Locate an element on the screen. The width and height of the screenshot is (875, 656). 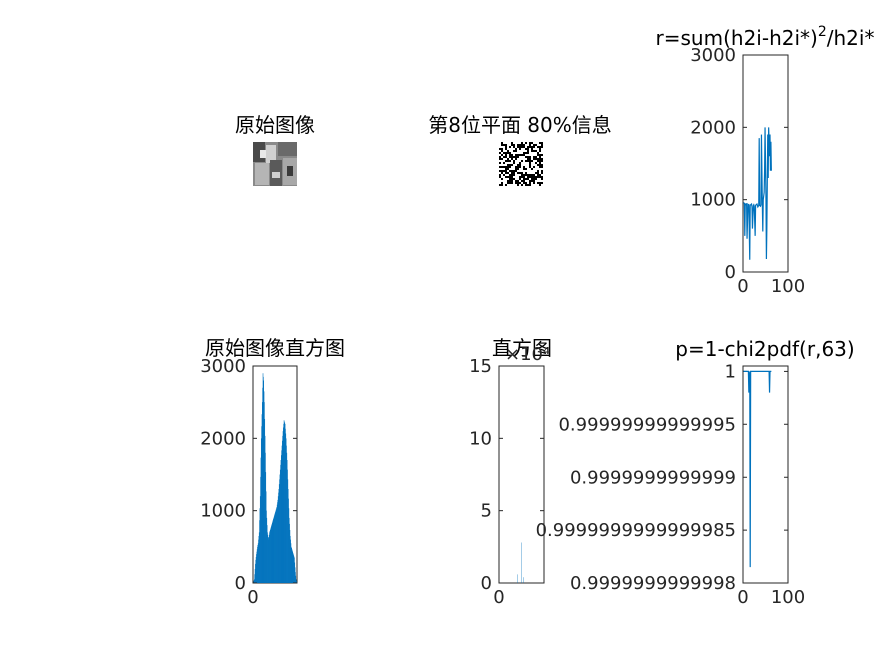
x-tick-label: 0 is located at coordinates (252, 597).